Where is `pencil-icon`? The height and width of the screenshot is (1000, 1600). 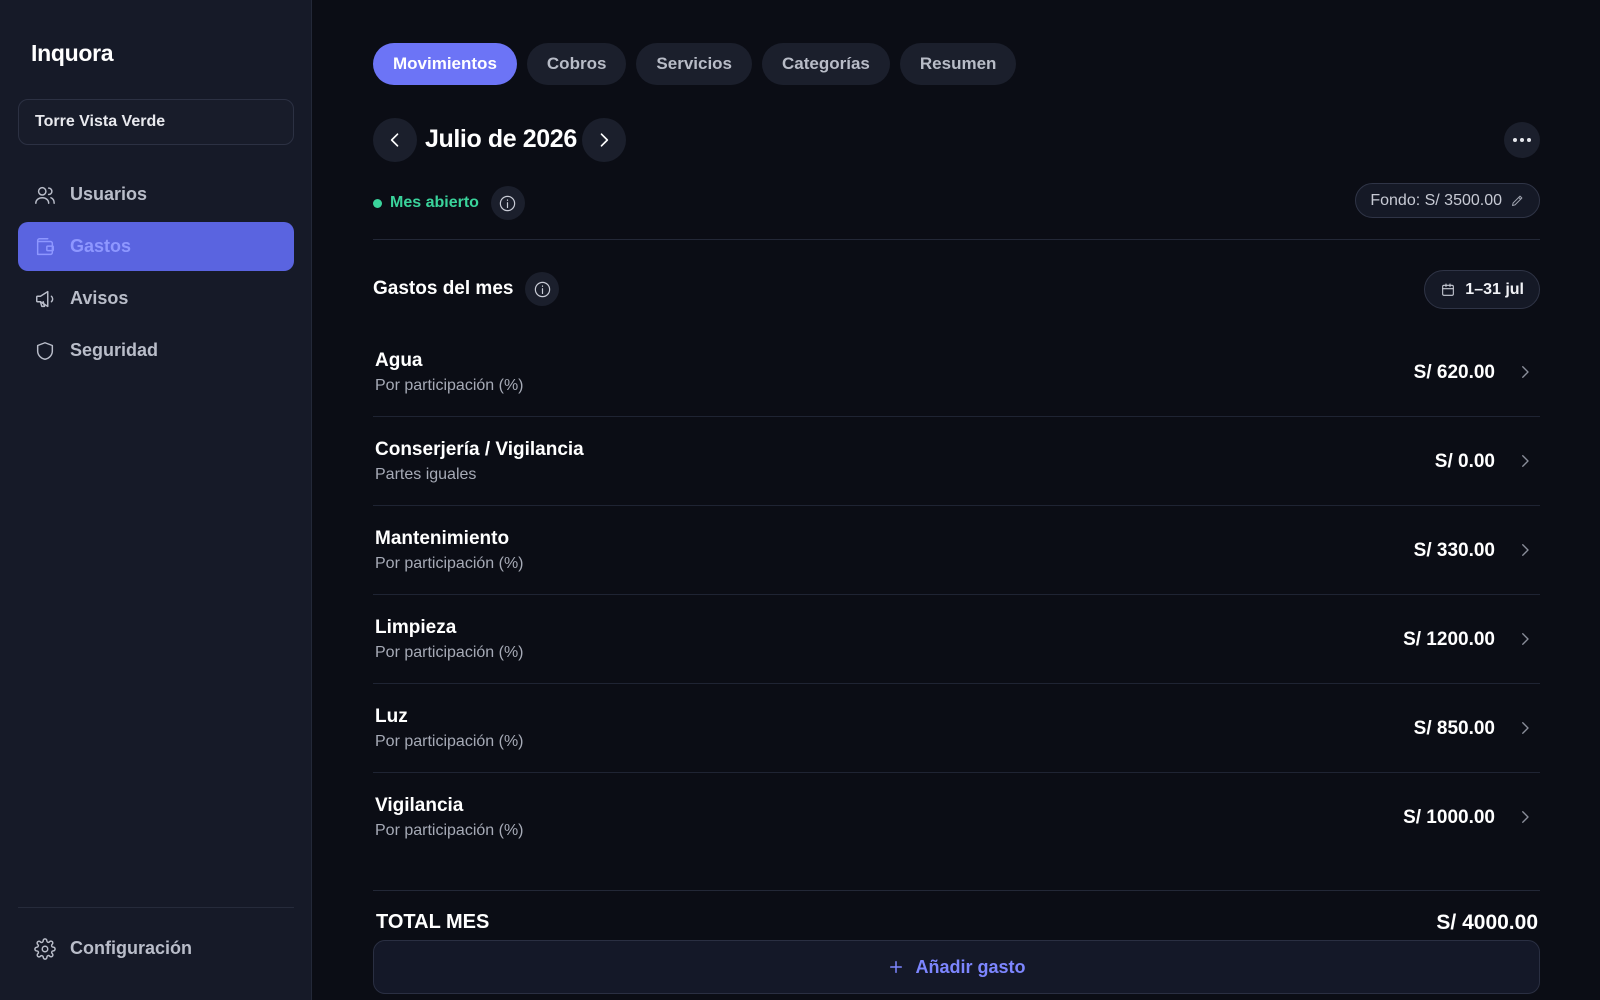 pencil-icon is located at coordinates (1517, 200).